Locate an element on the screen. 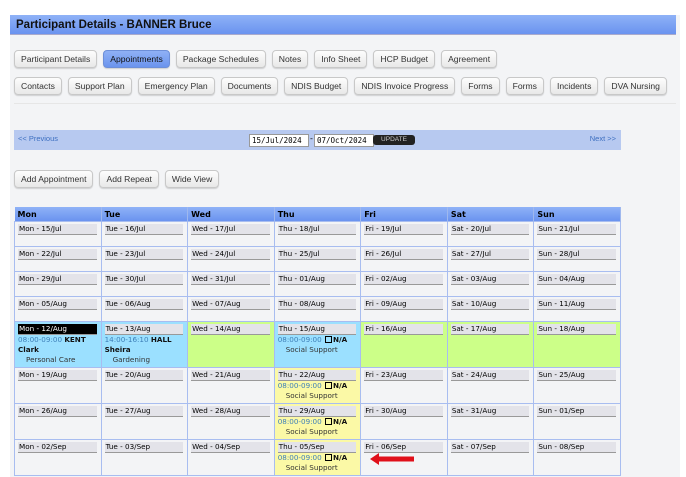 The width and height of the screenshot is (686, 477). day-label: Wed - 17/Jul is located at coordinates (230, 229).